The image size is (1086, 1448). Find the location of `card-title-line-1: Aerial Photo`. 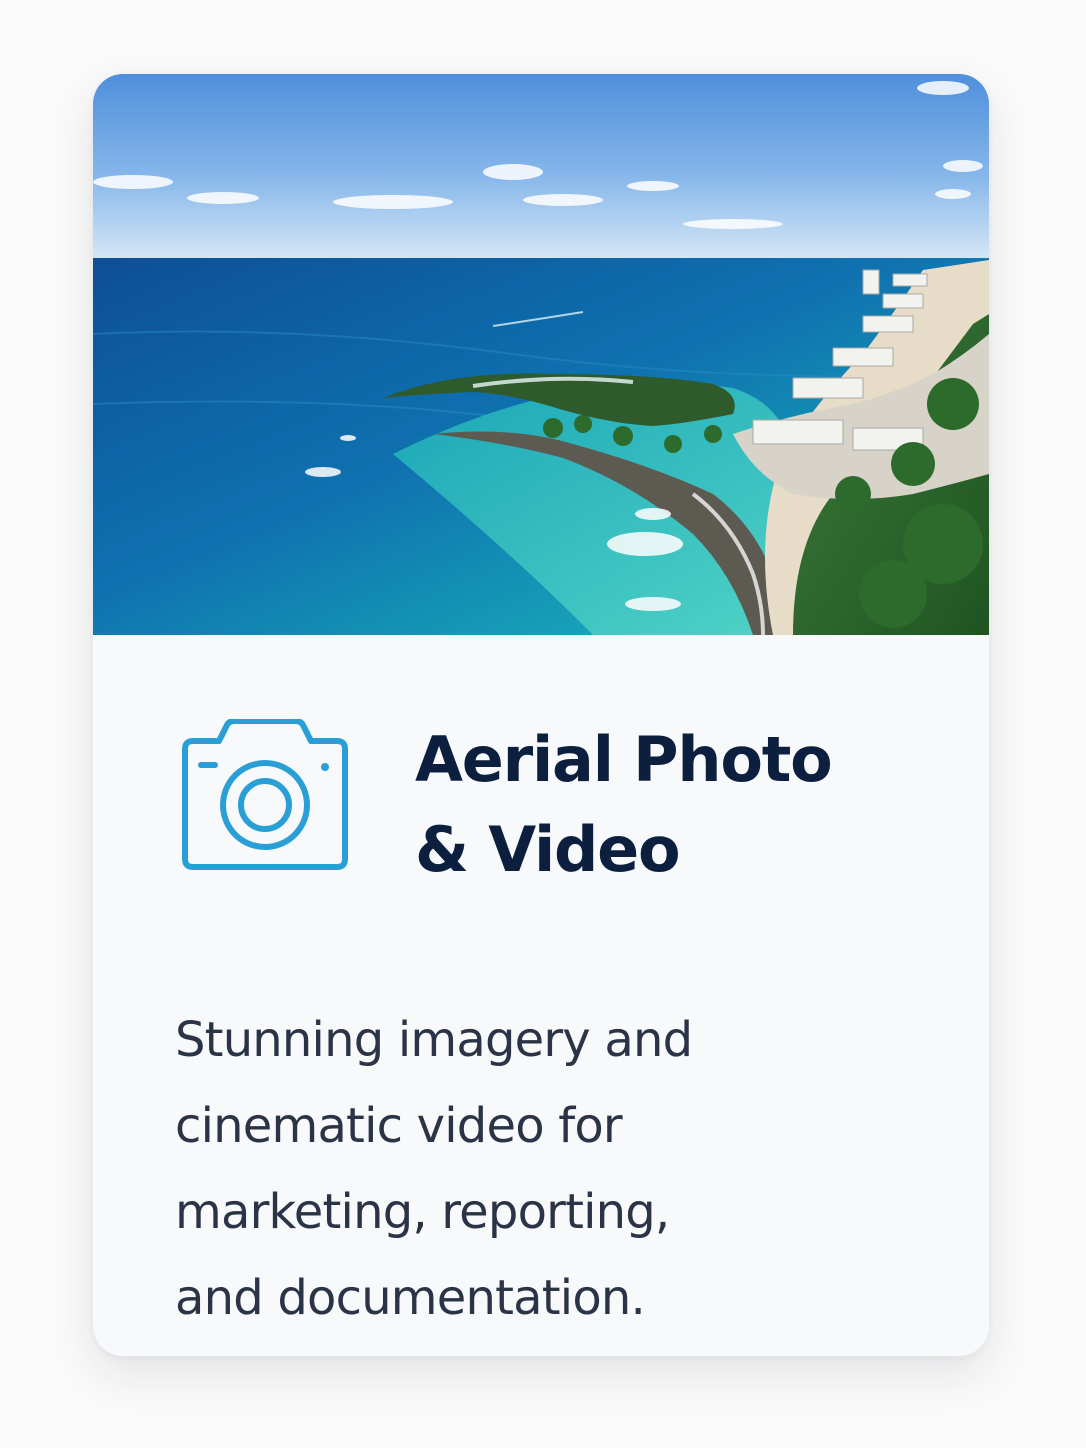

card-title-line-1: Aerial Photo is located at coordinates (624, 759).